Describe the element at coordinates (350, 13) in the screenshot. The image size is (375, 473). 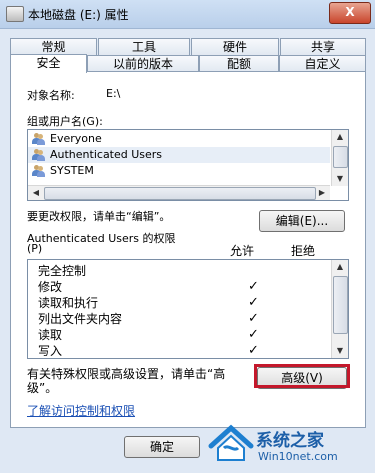
I see `close-button: X` at that location.